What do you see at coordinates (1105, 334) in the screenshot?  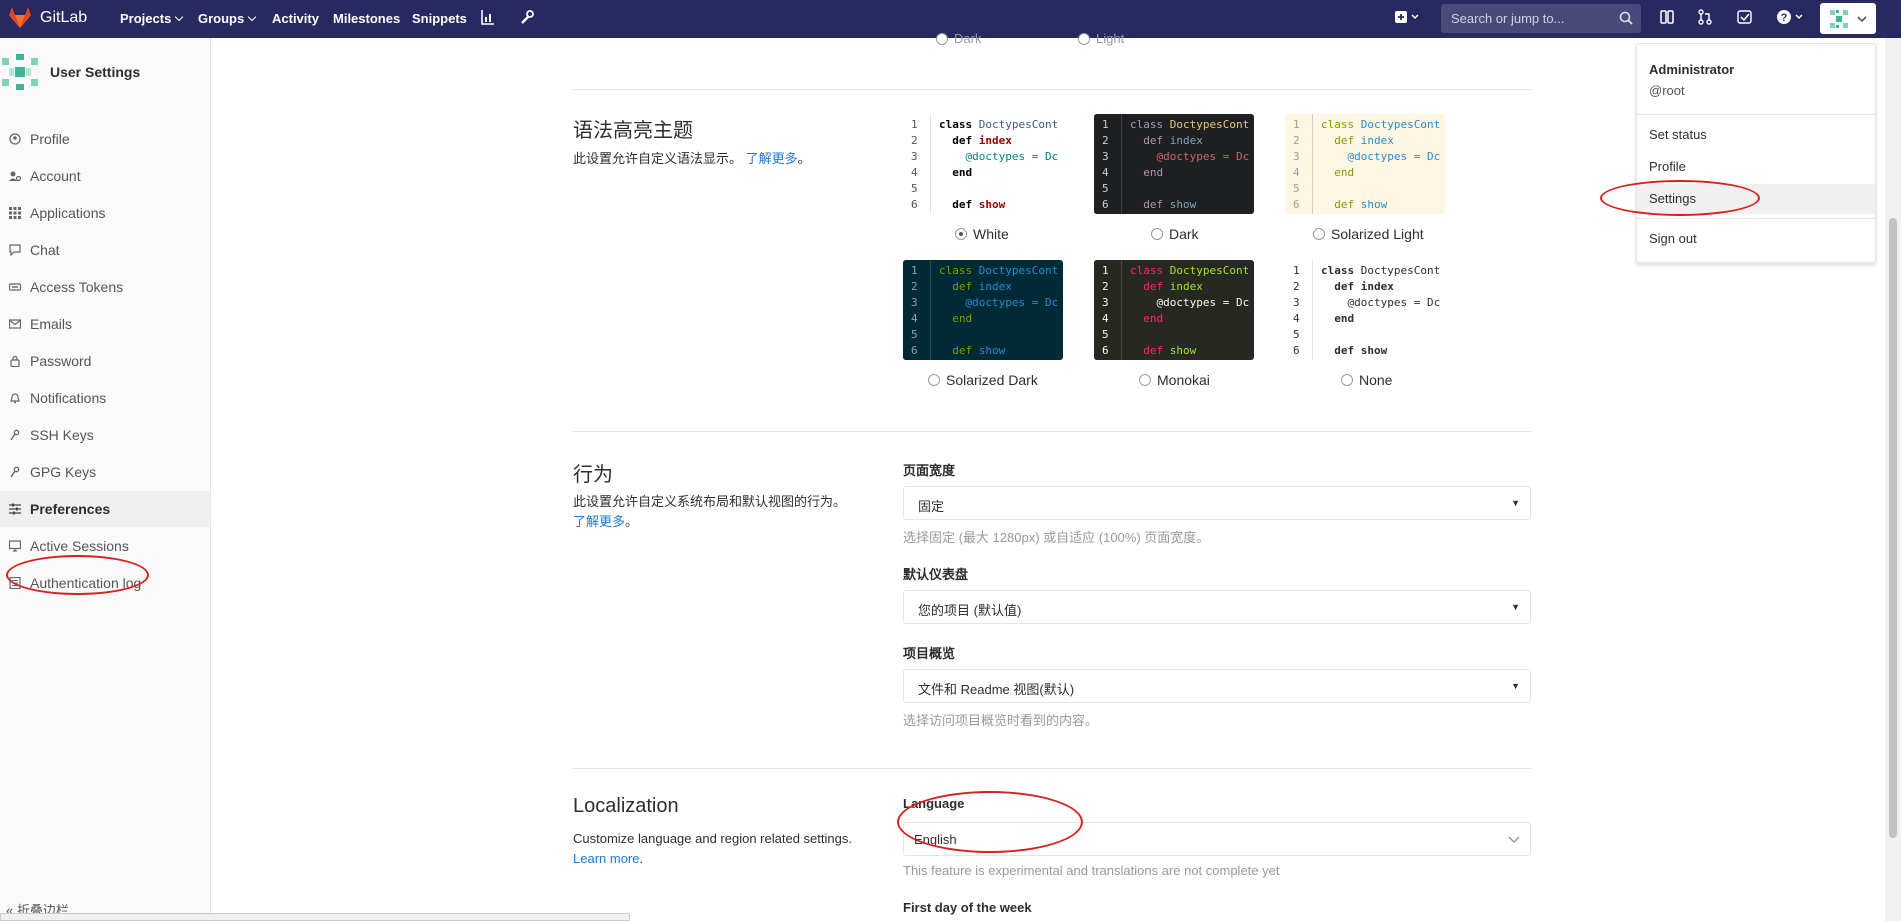 I see `line-number: 5` at bounding box center [1105, 334].